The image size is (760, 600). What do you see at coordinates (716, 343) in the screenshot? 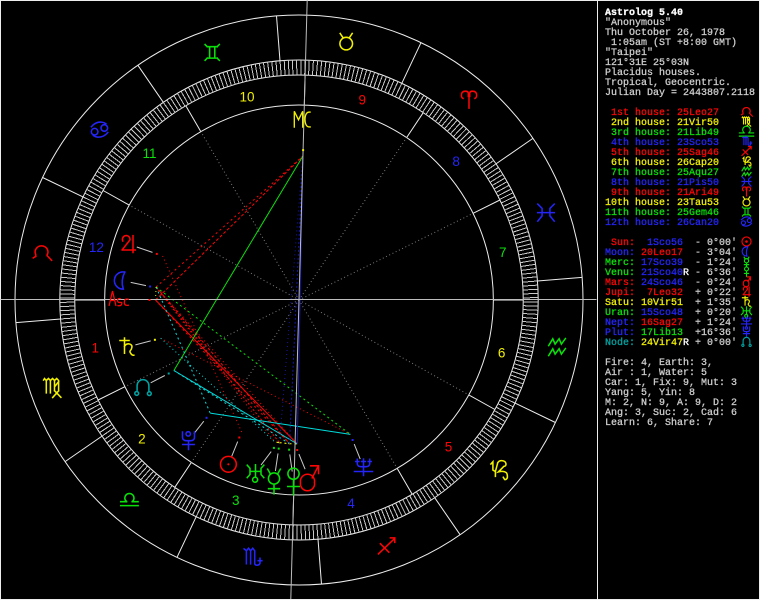
I see `svg-text: + 0°00'` at bounding box center [716, 343].